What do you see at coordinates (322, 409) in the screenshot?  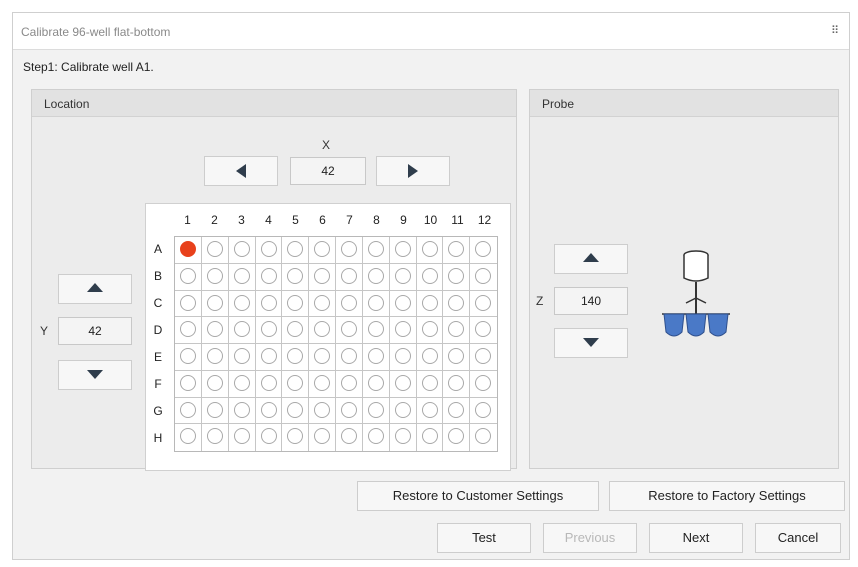 I see `well-G6` at bounding box center [322, 409].